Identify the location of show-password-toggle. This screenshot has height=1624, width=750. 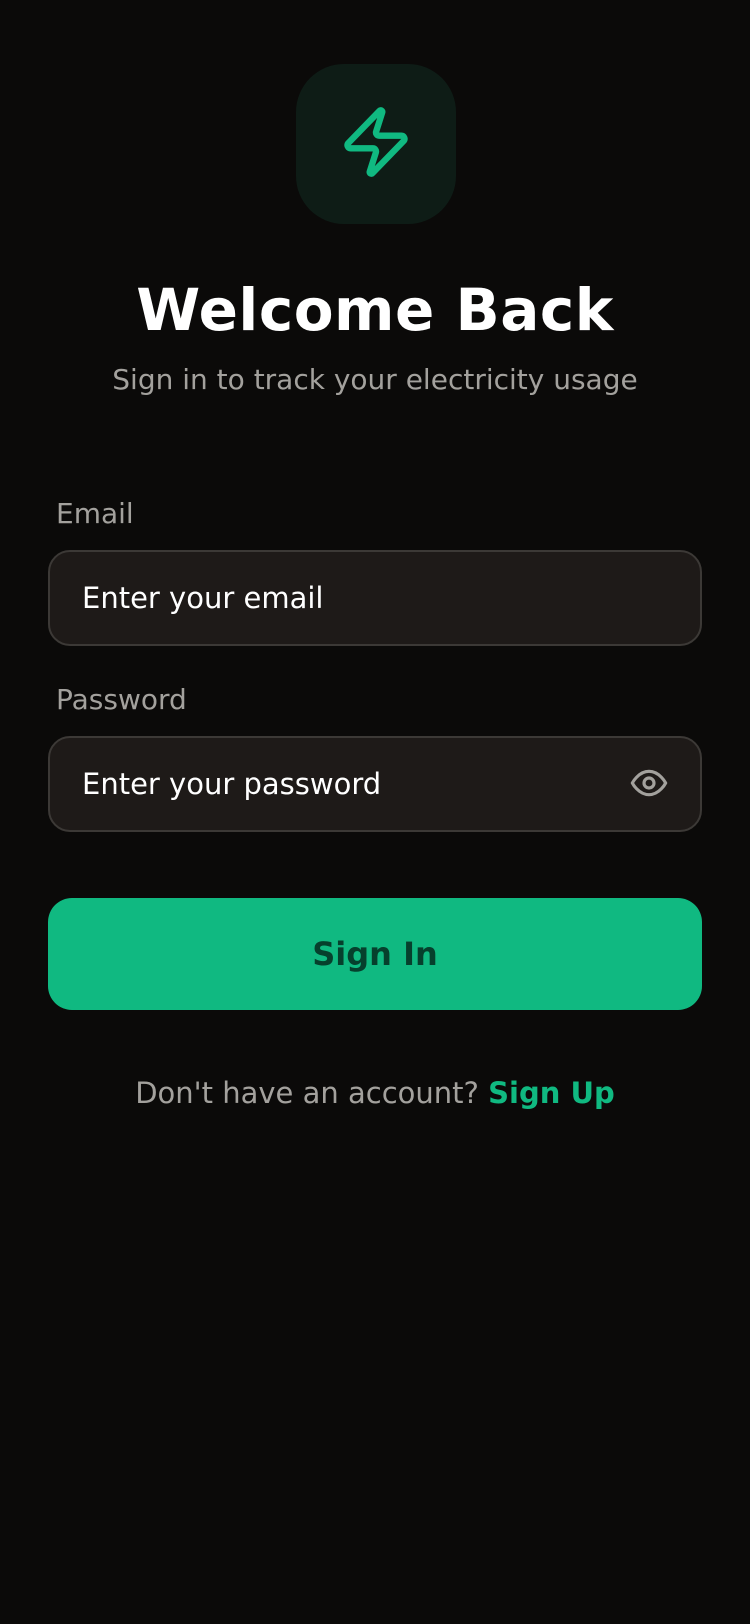
(649, 785).